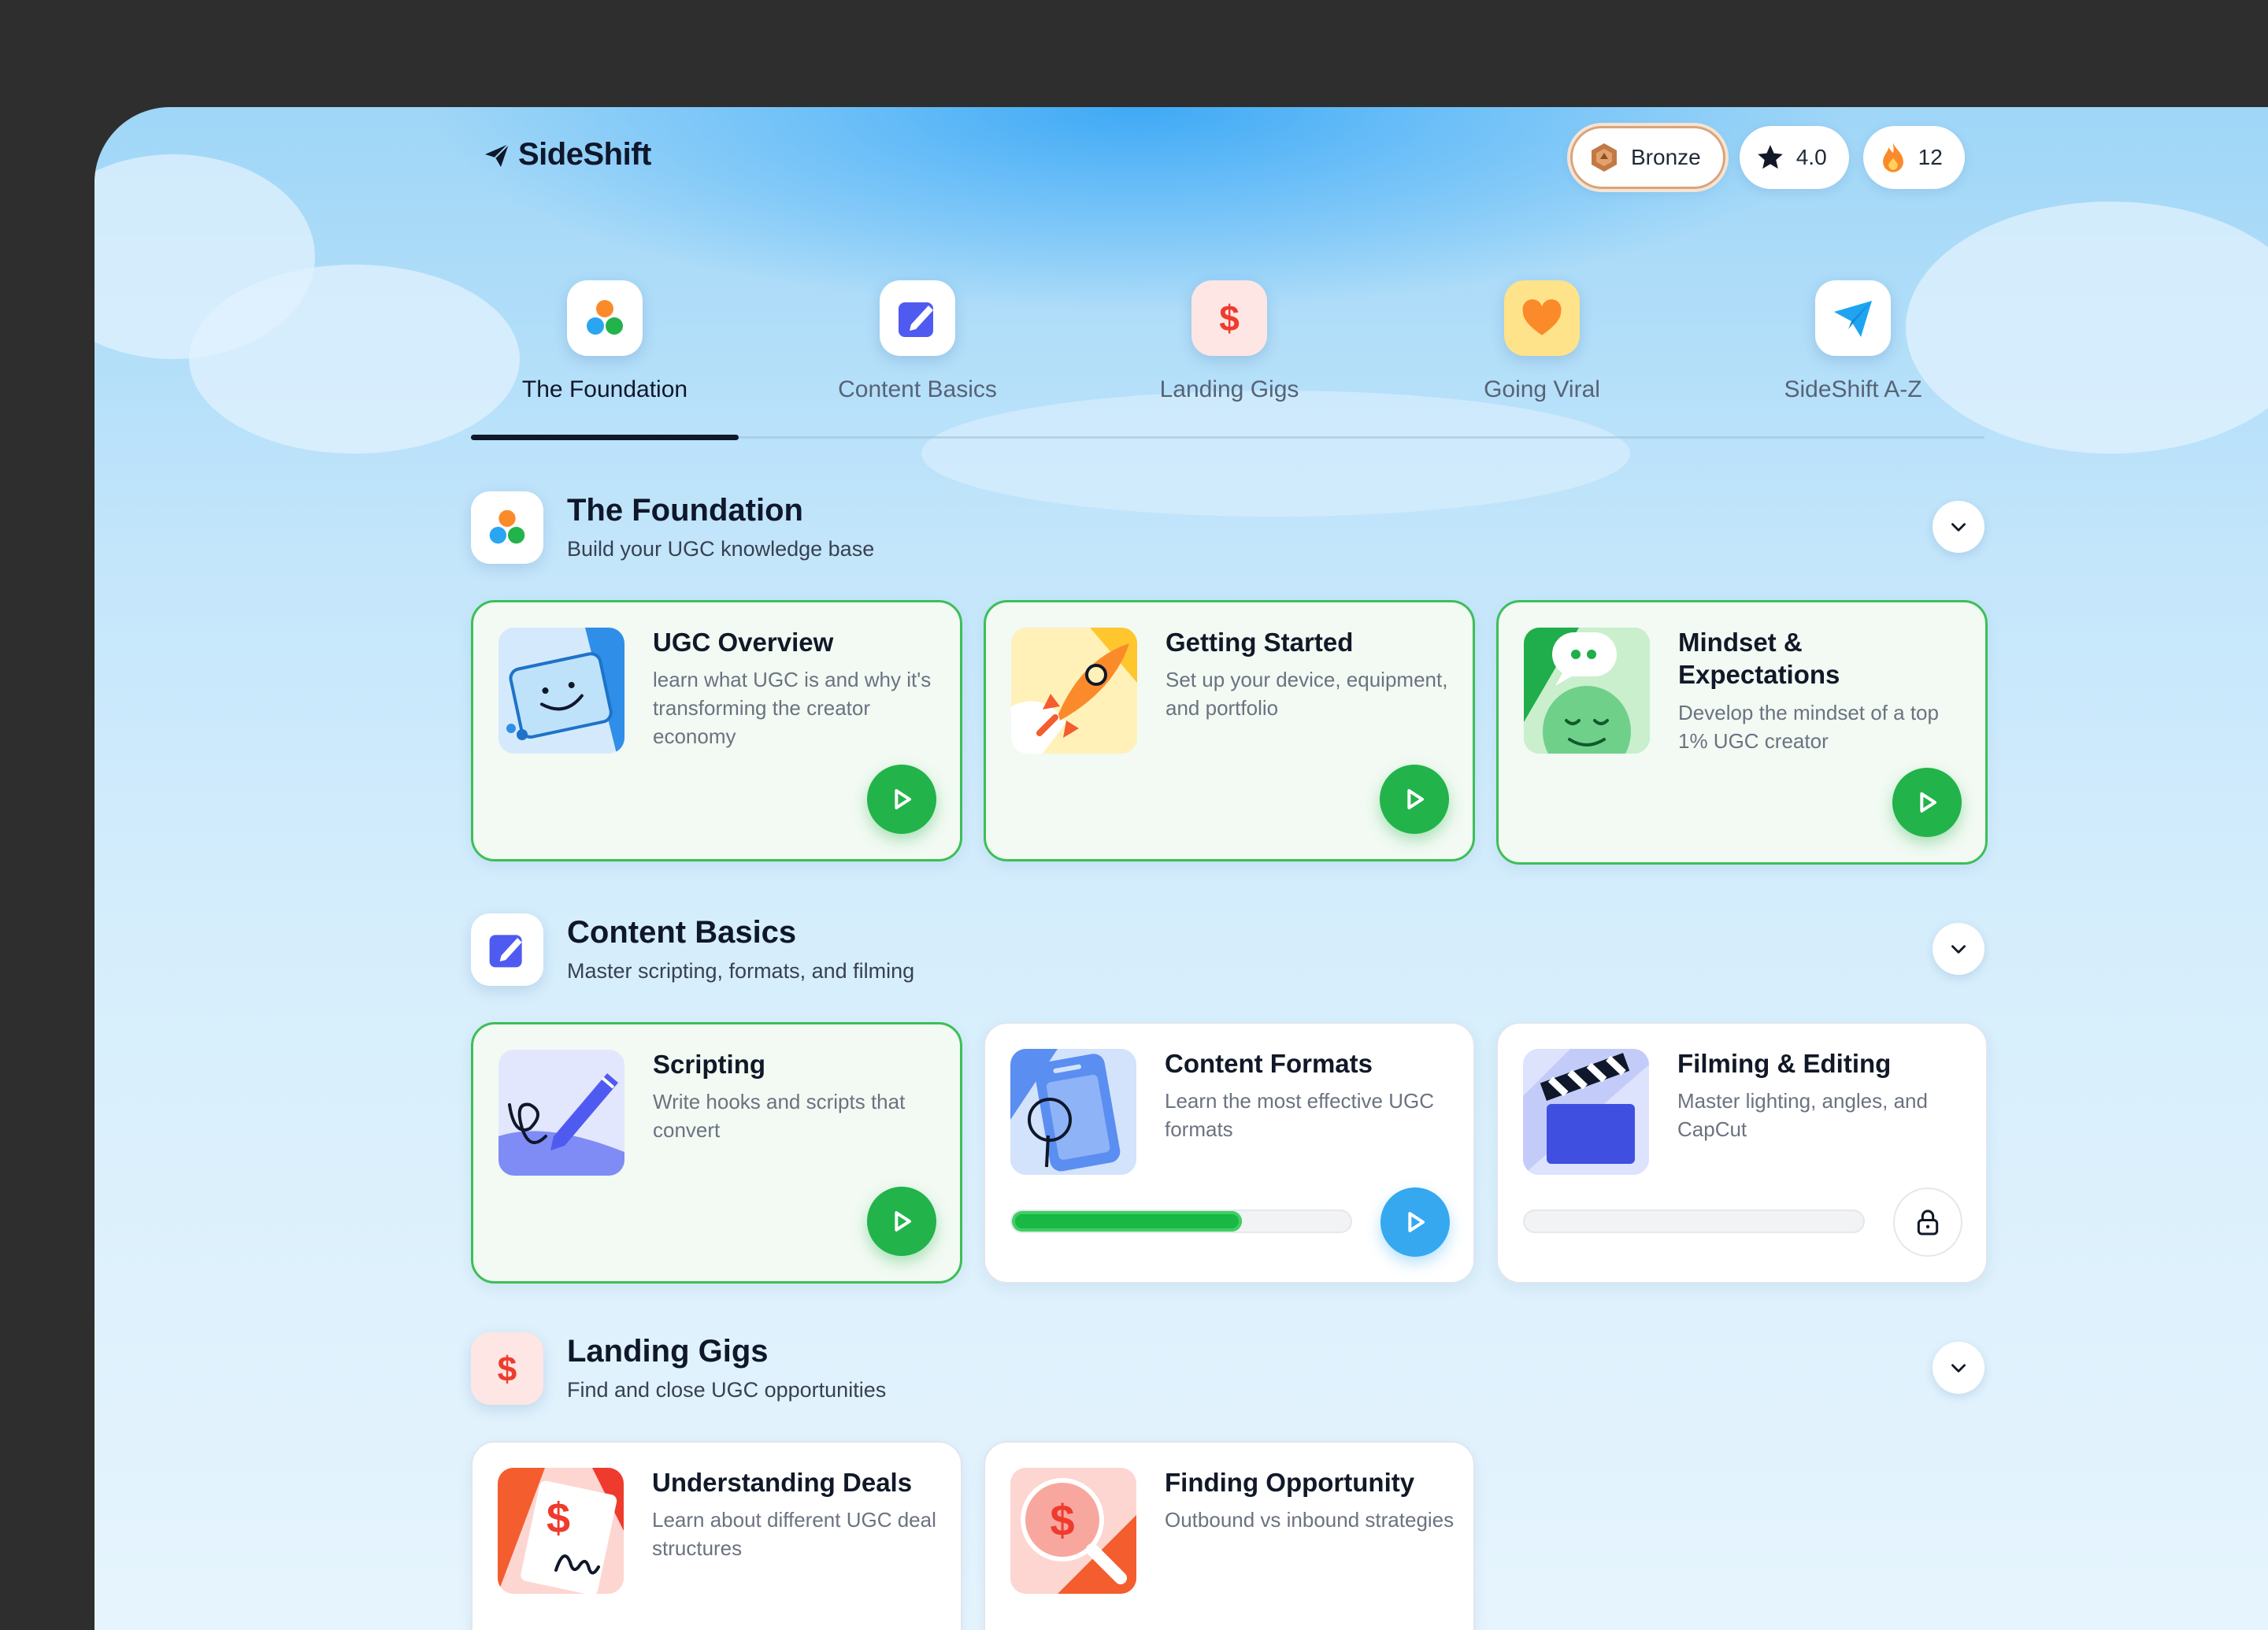 This screenshot has width=2268, height=1630. I want to click on logo: SideShift, so click(567, 154).